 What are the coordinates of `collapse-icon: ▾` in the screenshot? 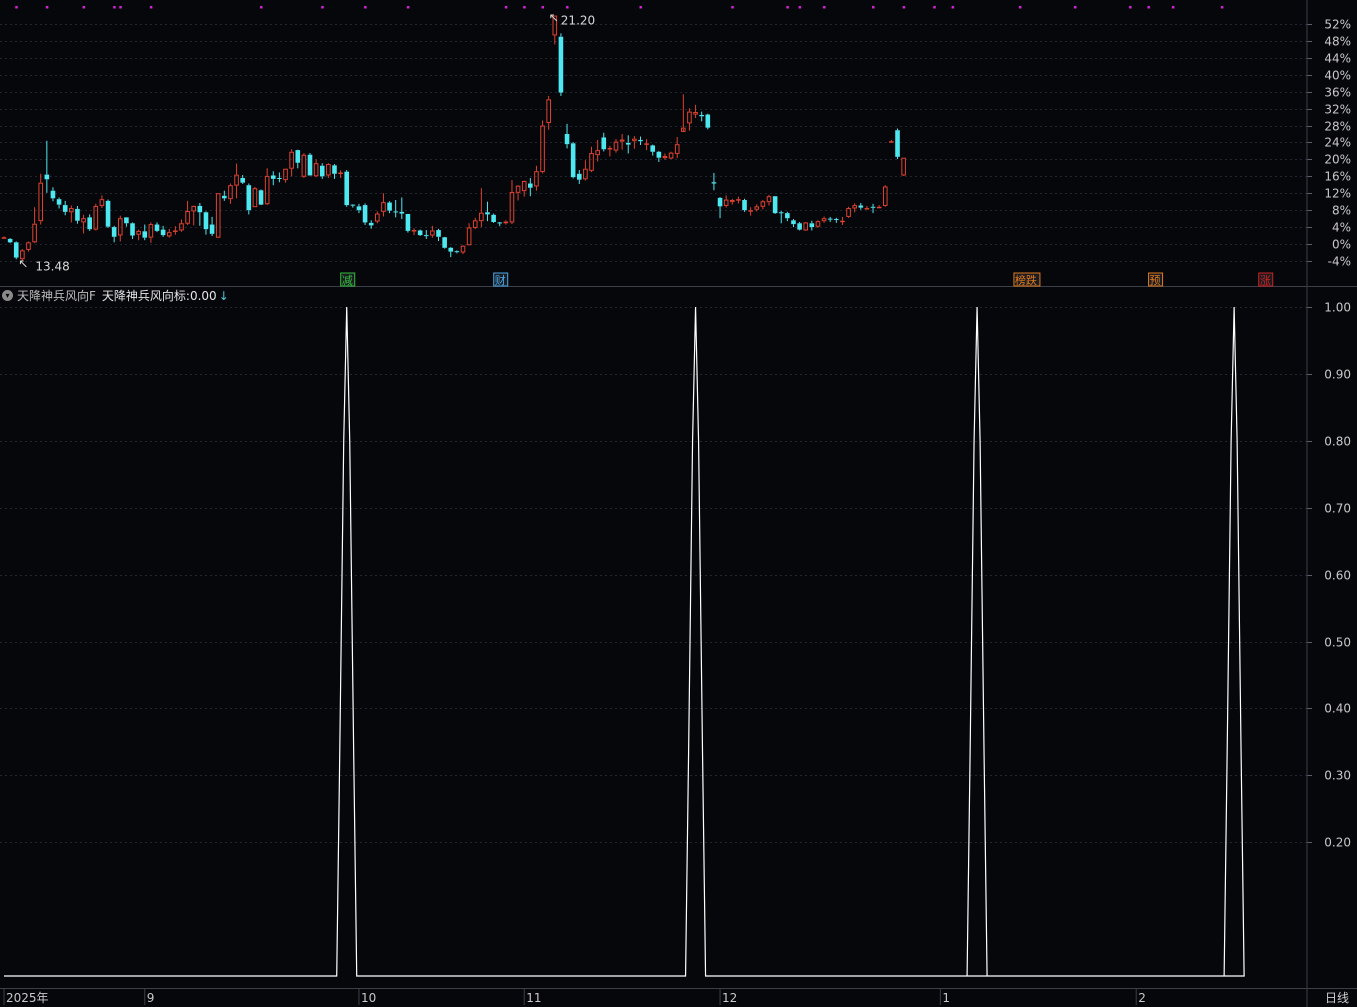 It's located at (7, 295).